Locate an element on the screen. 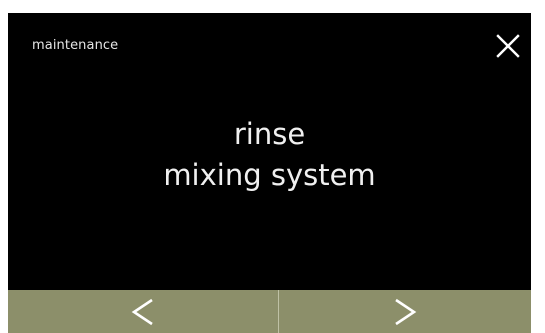  chevron-left-icon is located at coordinates (142, 311).